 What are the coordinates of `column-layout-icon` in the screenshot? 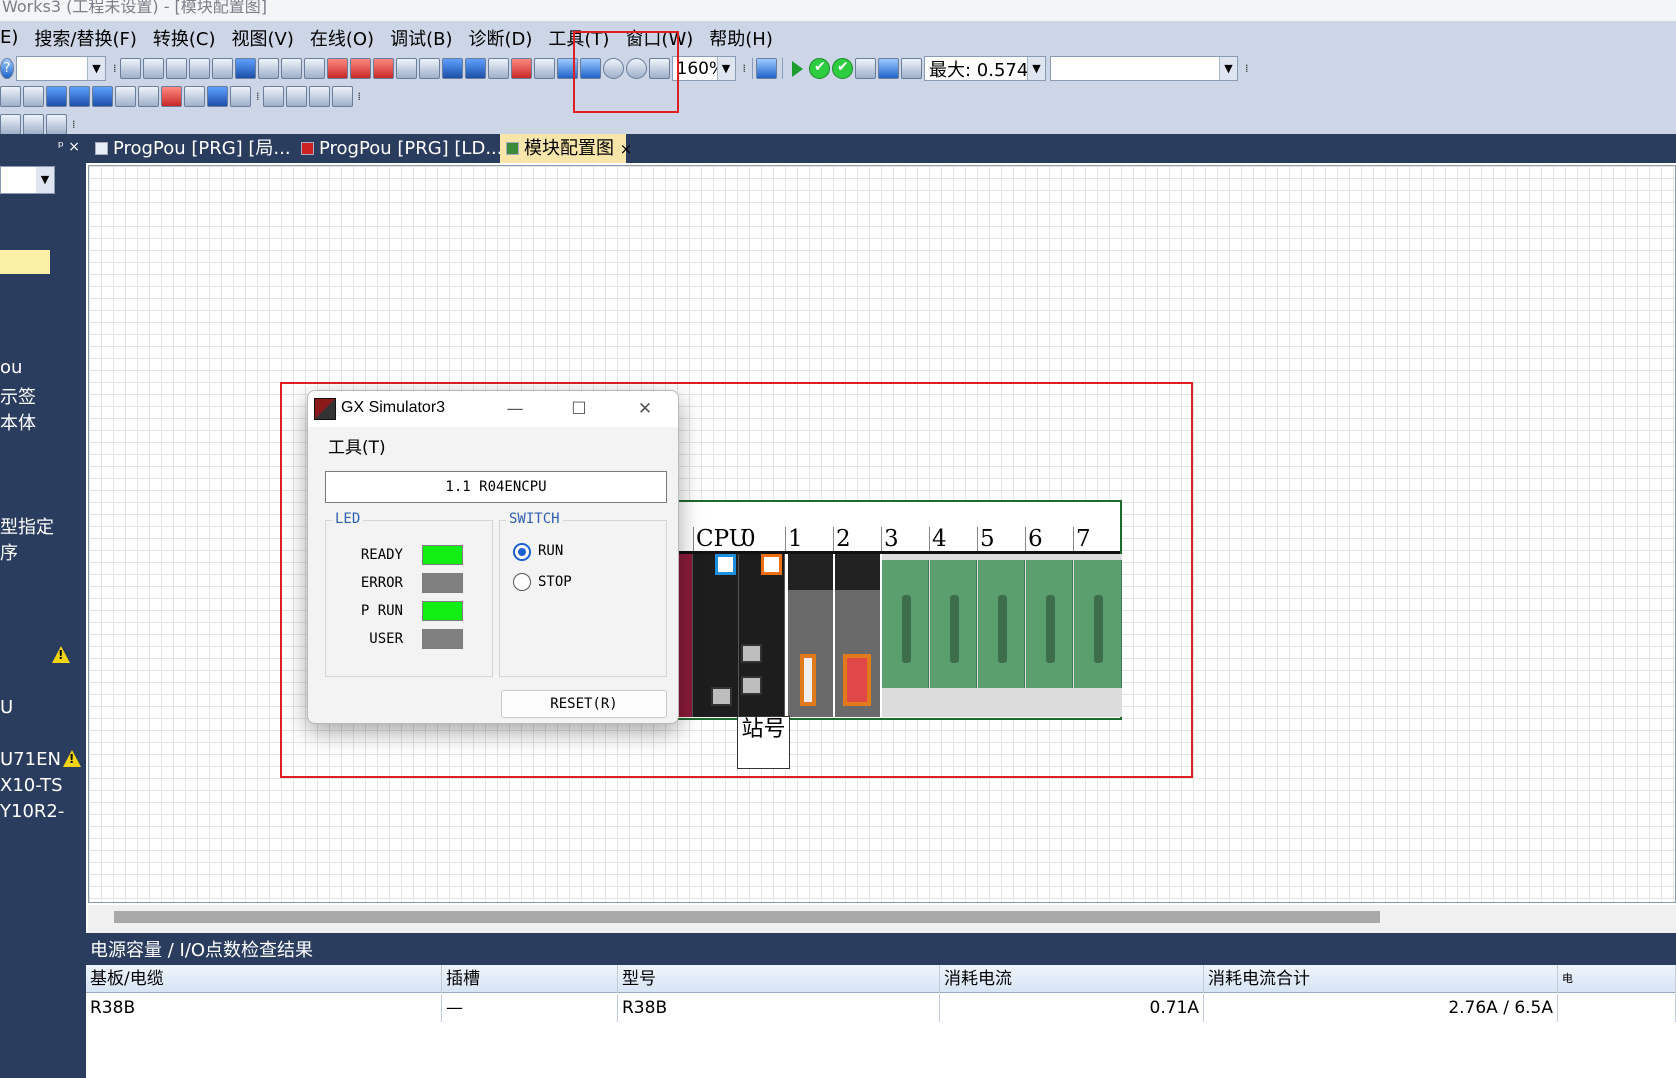 It's located at (273, 96).